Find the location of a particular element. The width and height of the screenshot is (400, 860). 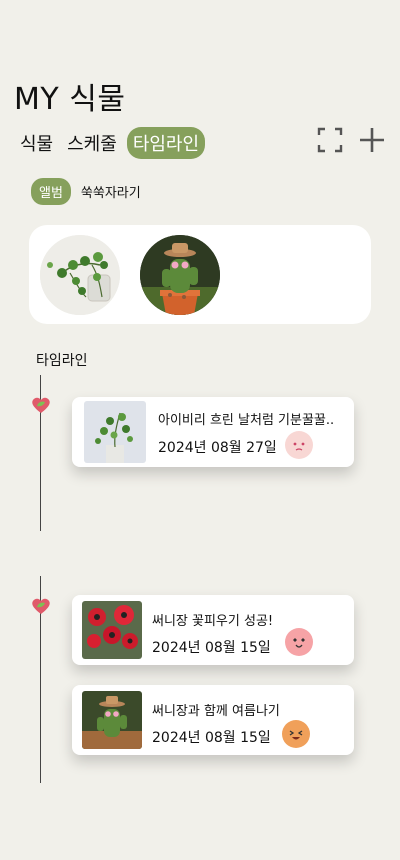

entry-title: 아이비리 흐린 날처럼 기분꿀꿀.. is located at coordinates (246, 420).